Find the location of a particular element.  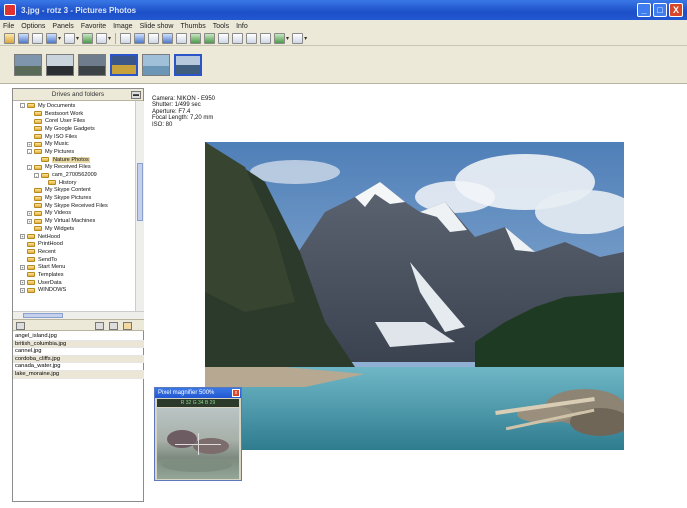

back-icon is located at coordinates (20, 326).